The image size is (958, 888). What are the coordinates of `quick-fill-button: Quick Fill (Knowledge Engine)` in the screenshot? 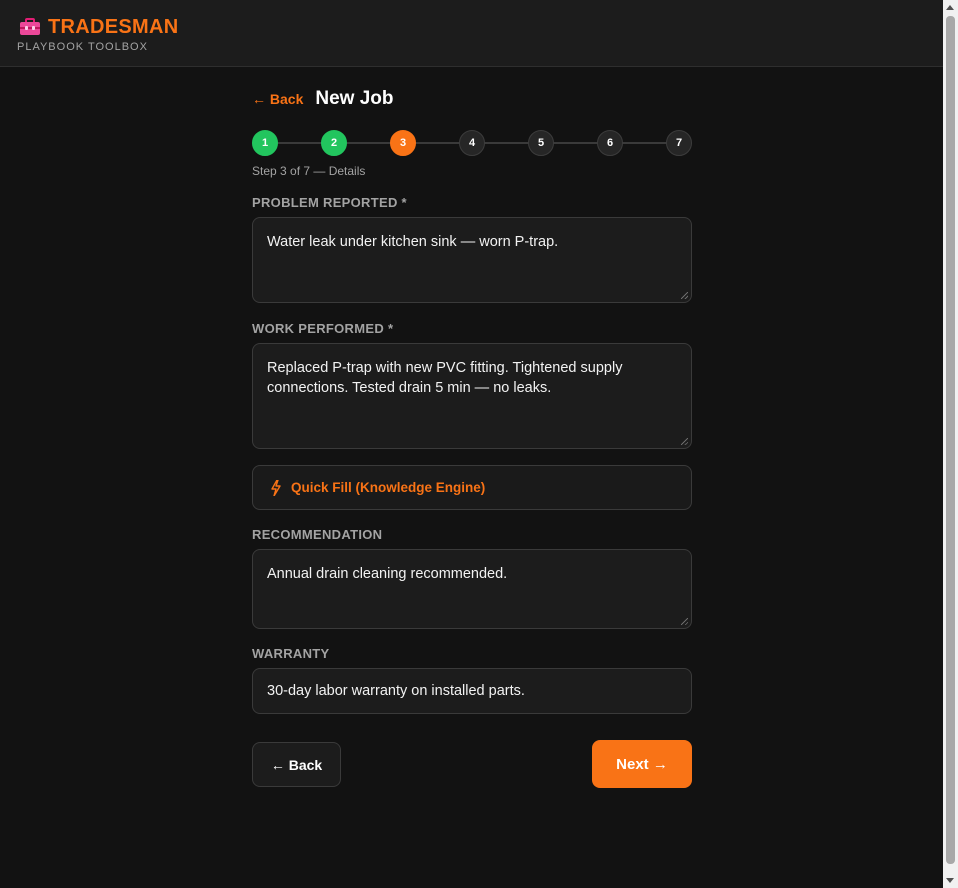 It's located at (472, 487).